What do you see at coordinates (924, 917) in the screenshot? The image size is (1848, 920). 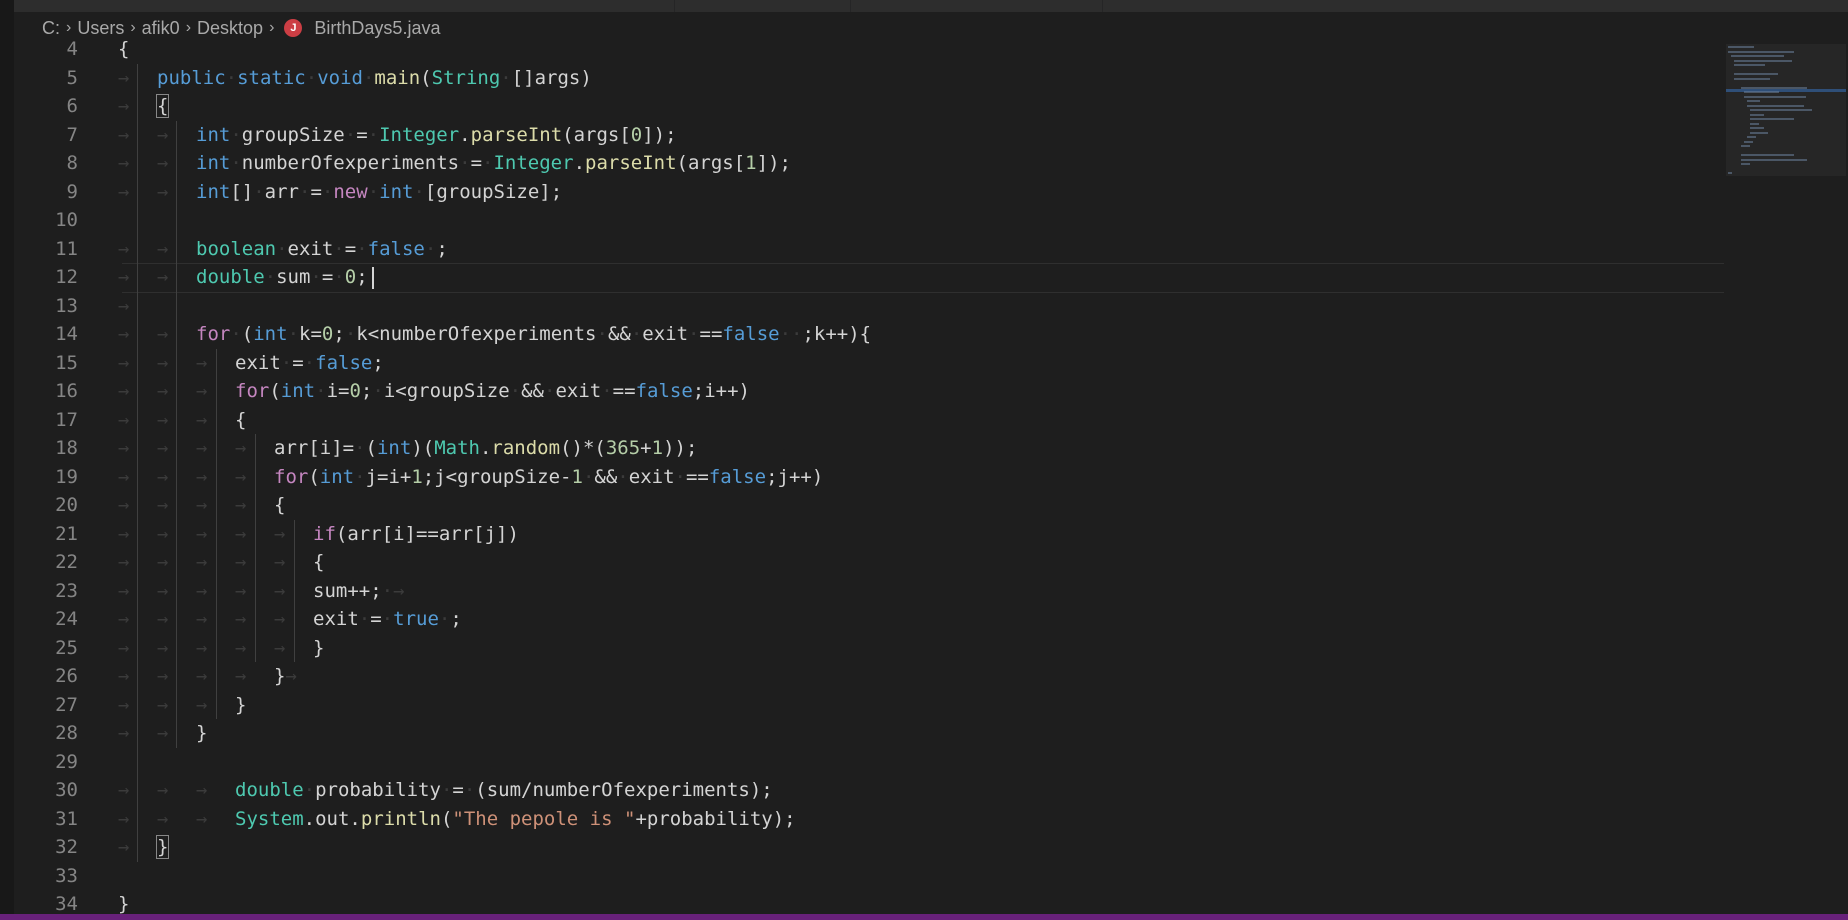 I see `status-bar` at bounding box center [924, 917].